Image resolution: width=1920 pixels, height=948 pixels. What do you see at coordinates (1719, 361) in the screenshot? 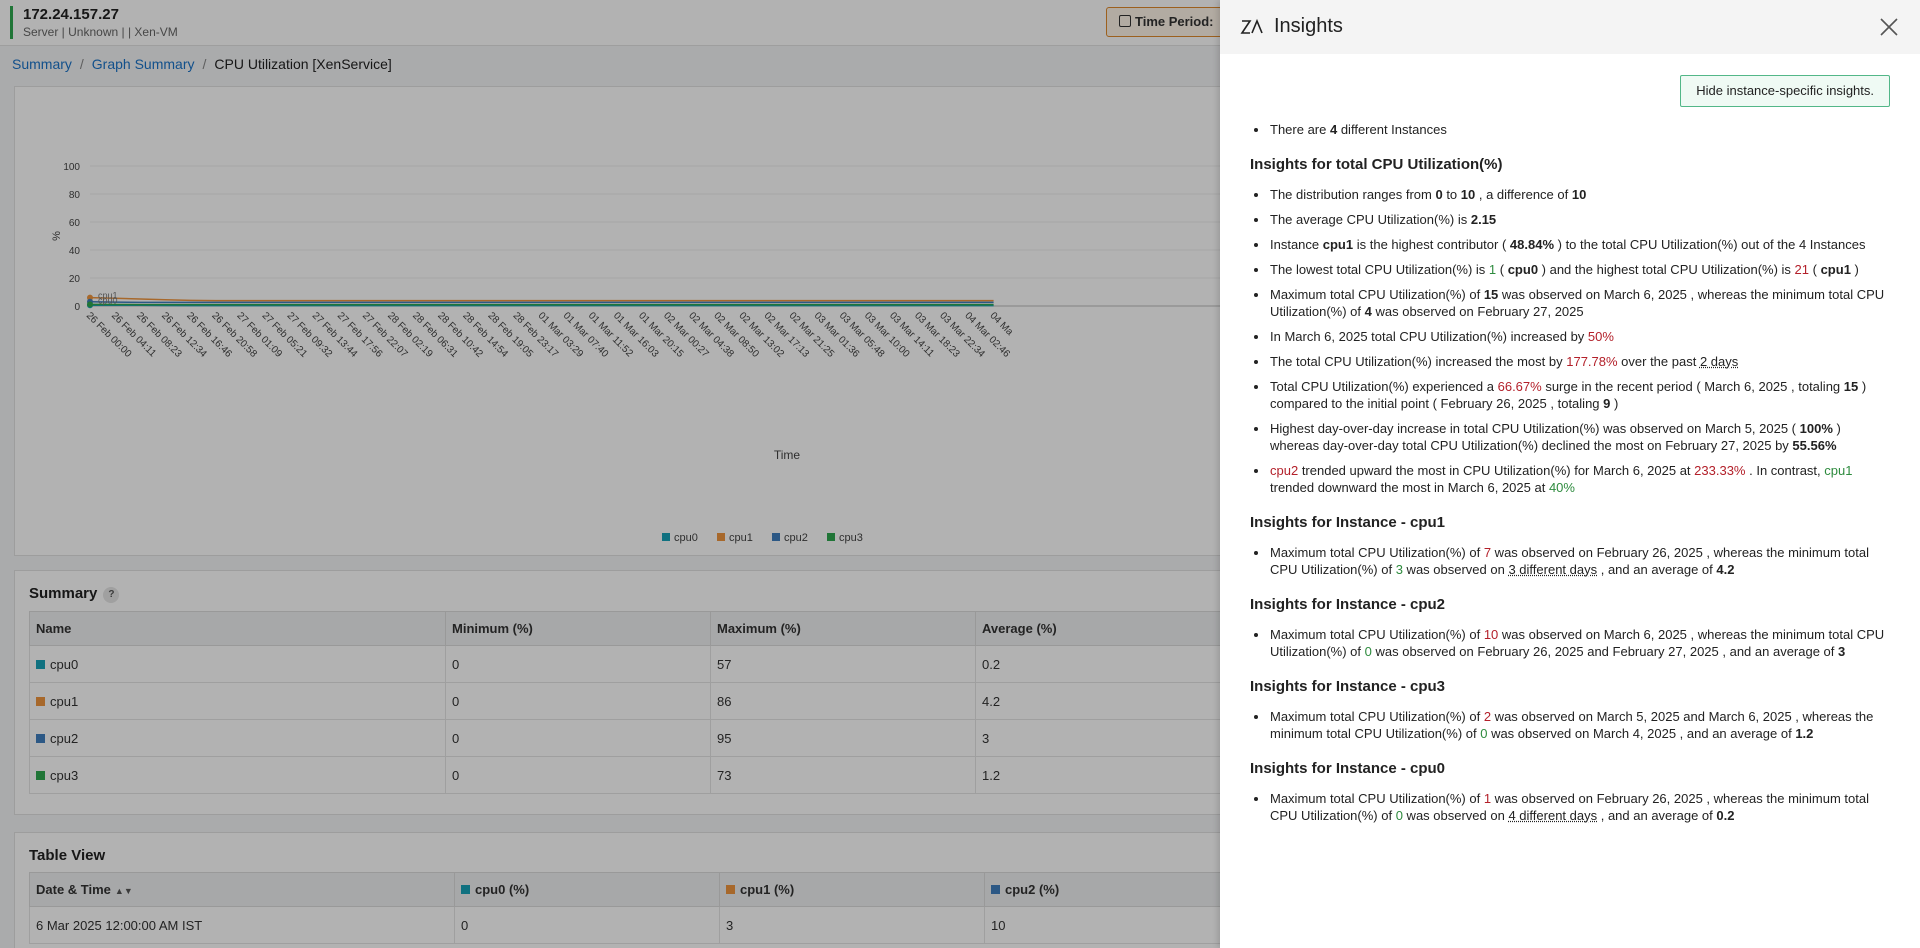
I see `past-days-link: 2 days` at bounding box center [1719, 361].